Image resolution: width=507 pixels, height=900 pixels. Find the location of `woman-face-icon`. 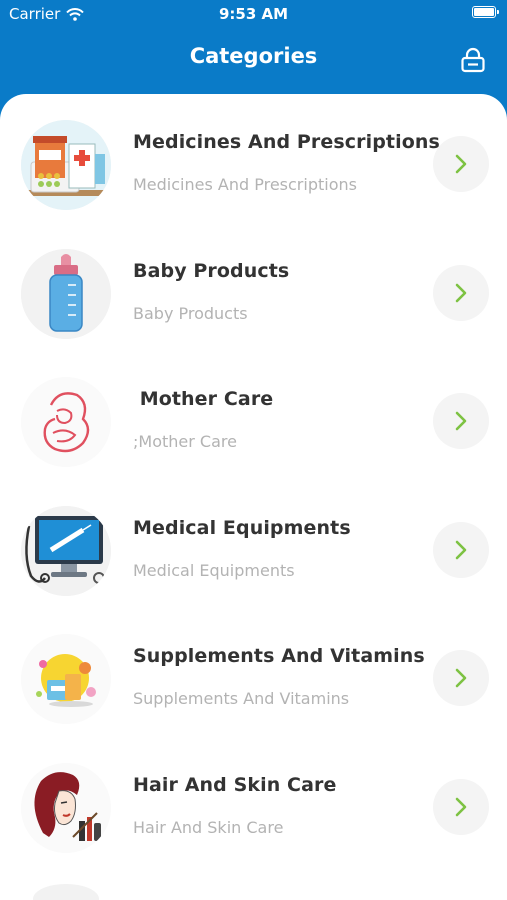

woman-face-icon is located at coordinates (66, 807).